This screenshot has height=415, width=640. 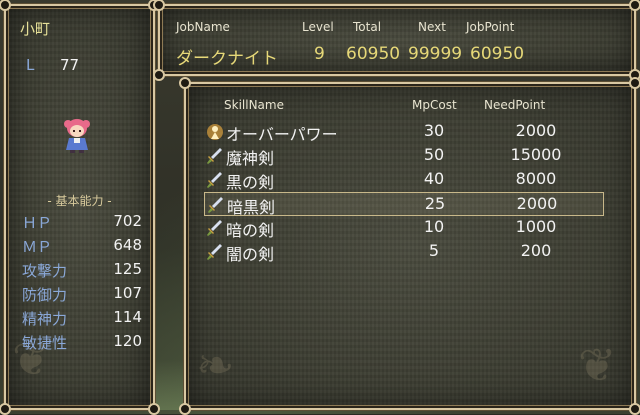 I want to click on skill-mpcost: 40, so click(x=434, y=178).